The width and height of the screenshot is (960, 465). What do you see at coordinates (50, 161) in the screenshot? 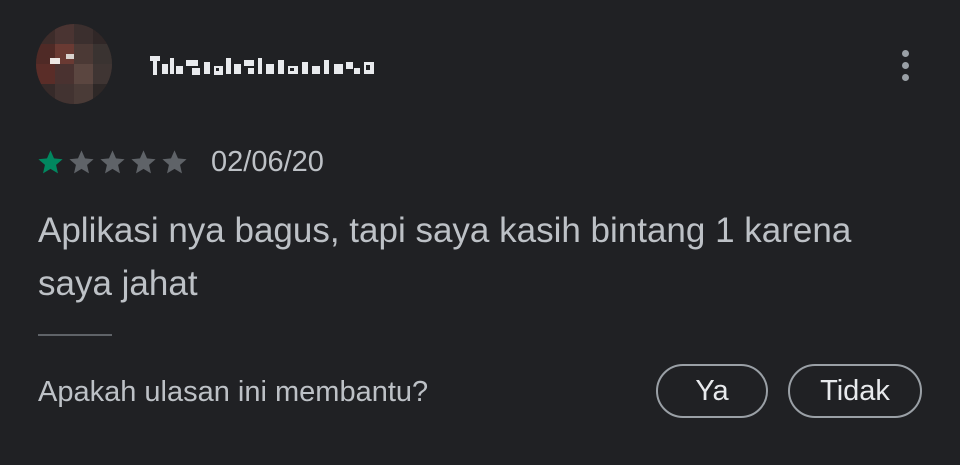
I see `star-filled-icon` at bounding box center [50, 161].